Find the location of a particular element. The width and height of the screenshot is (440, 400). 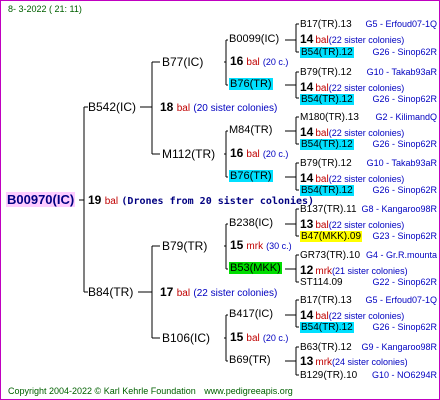

gen4-row: 14 bal(22 sister colonies) is located at coordinates (352, 40).